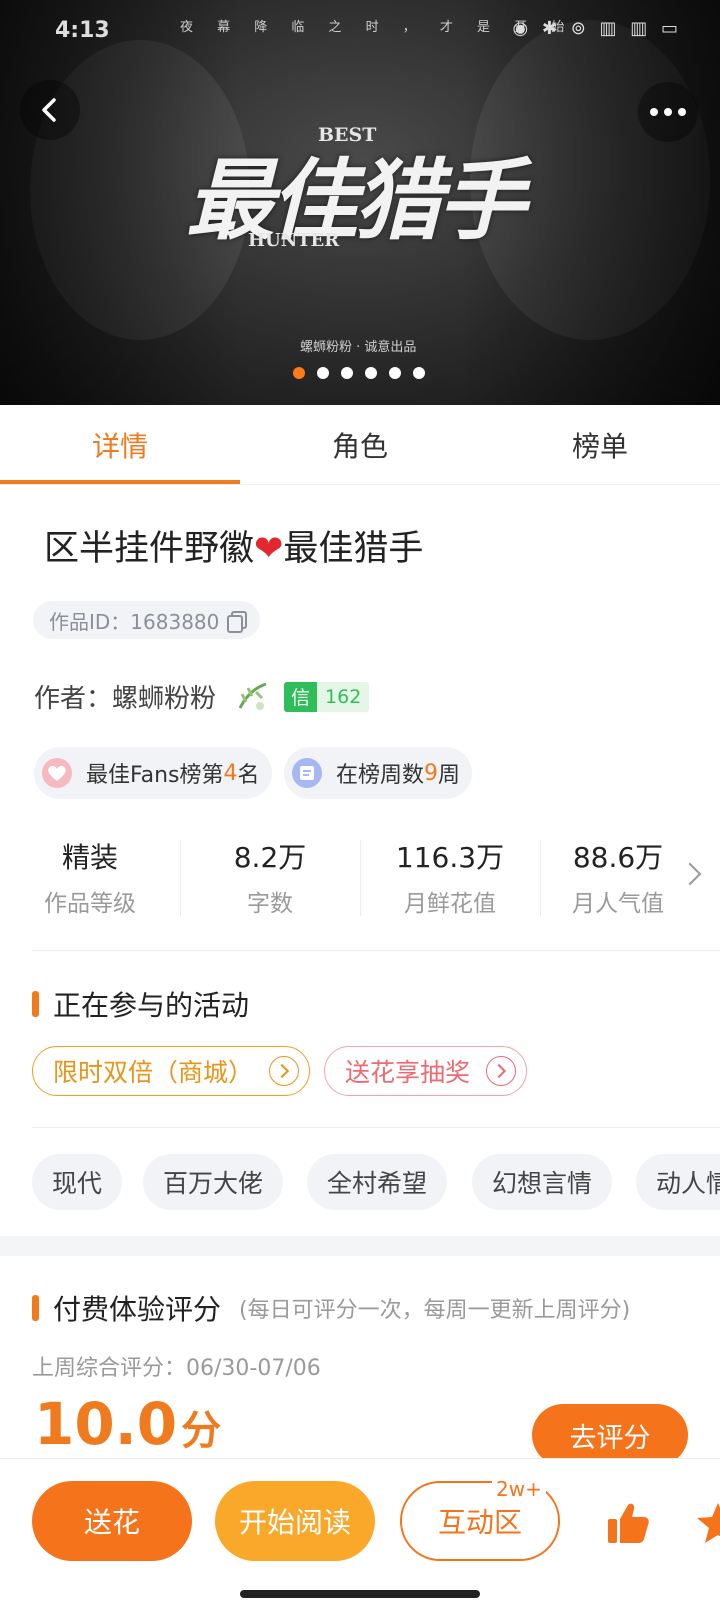 This screenshot has width=720, height=1612. I want to click on author-row: 作者： 螺蛳粉粉 信 162, so click(202, 696).